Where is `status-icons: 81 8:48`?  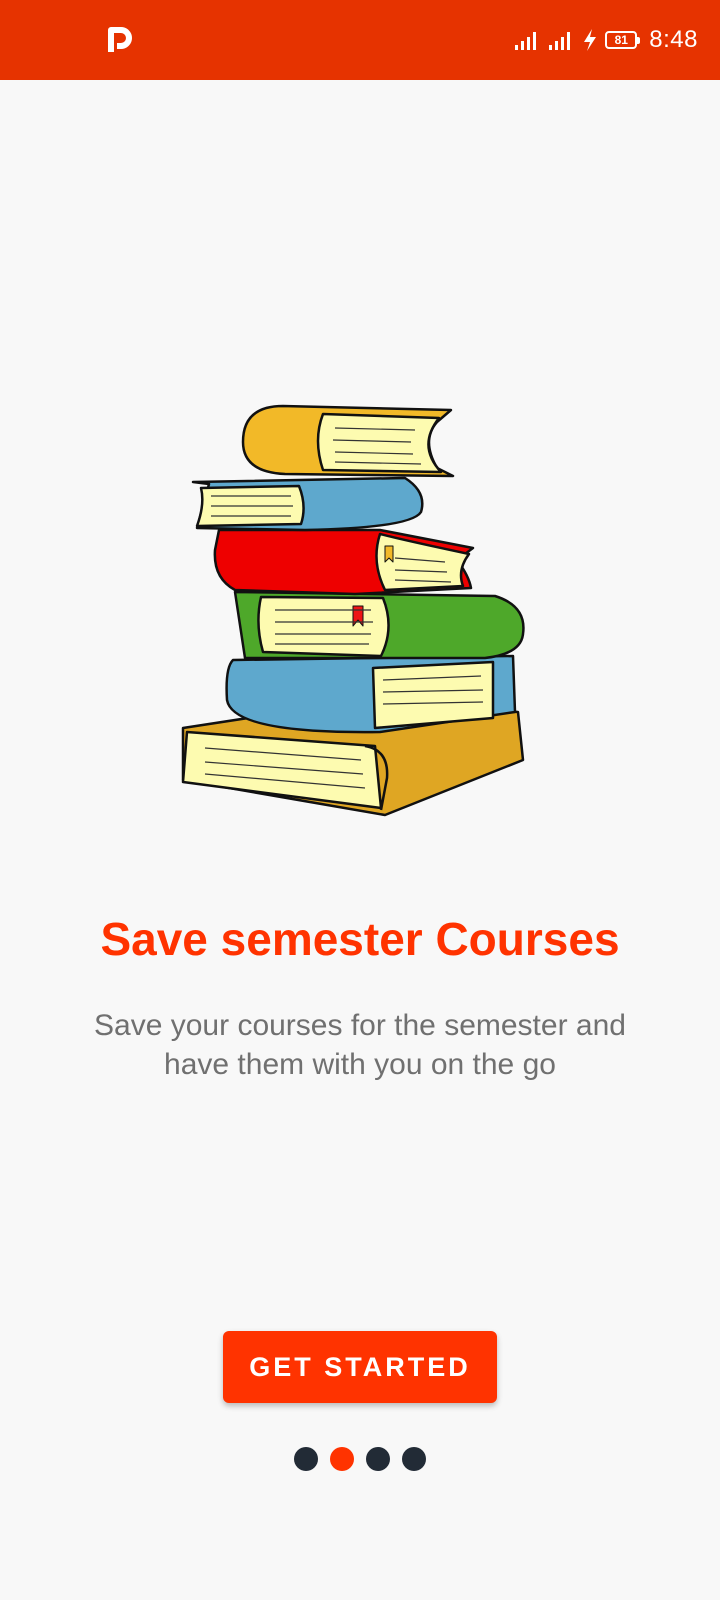 status-icons: 81 8:48 is located at coordinates (606, 40).